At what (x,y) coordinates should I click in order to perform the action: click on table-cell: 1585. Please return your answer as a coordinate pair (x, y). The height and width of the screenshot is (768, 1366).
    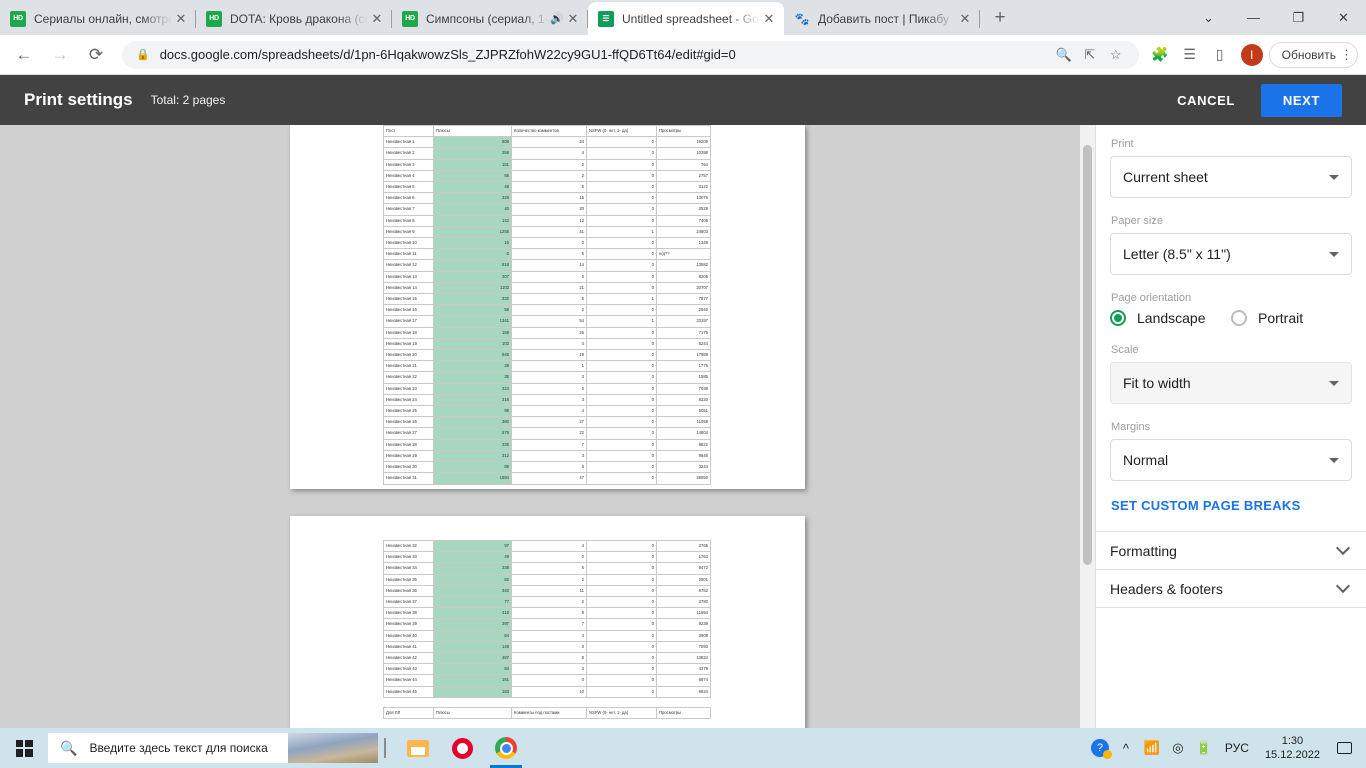
    Looking at the image, I should click on (683, 377).